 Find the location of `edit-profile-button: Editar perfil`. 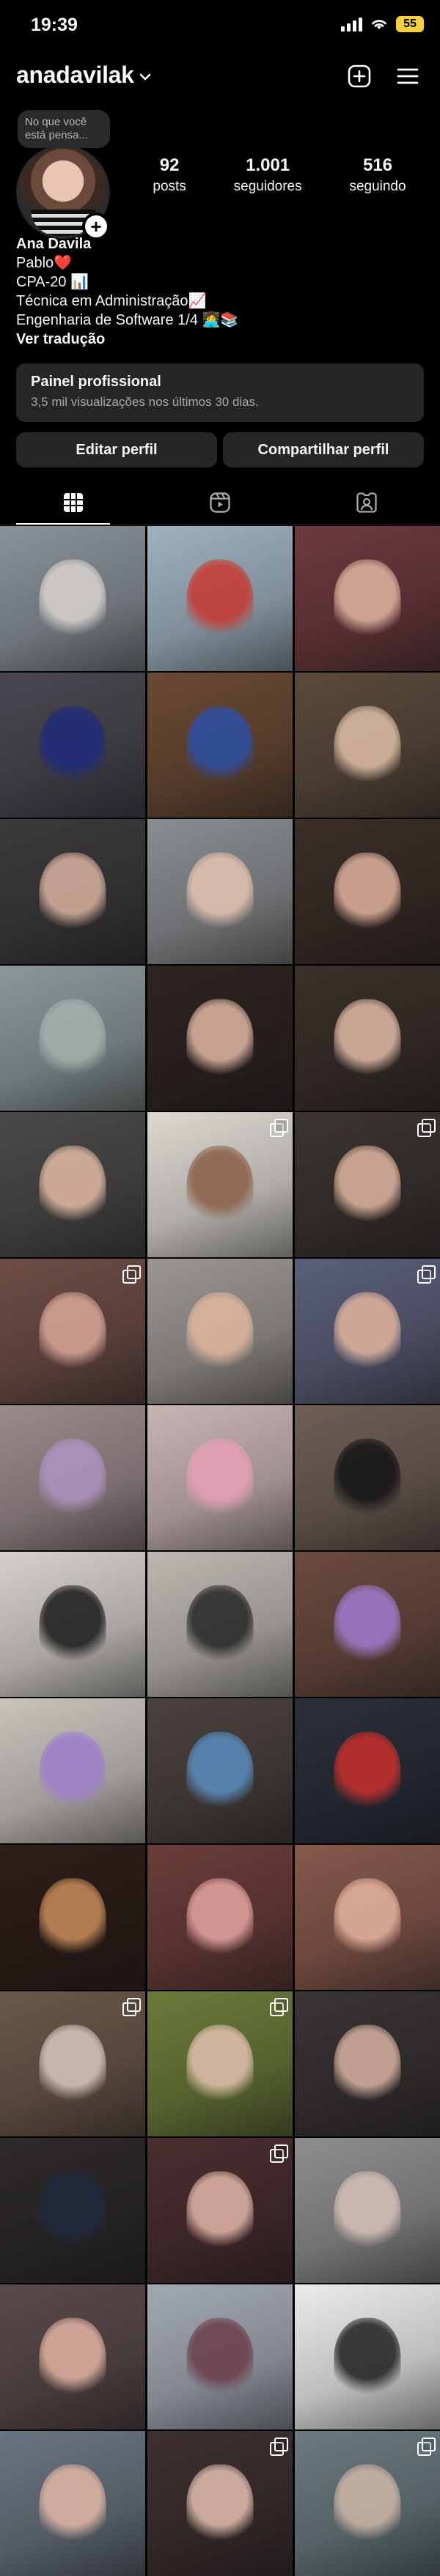

edit-profile-button: Editar perfil is located at coordinates (116, 449).